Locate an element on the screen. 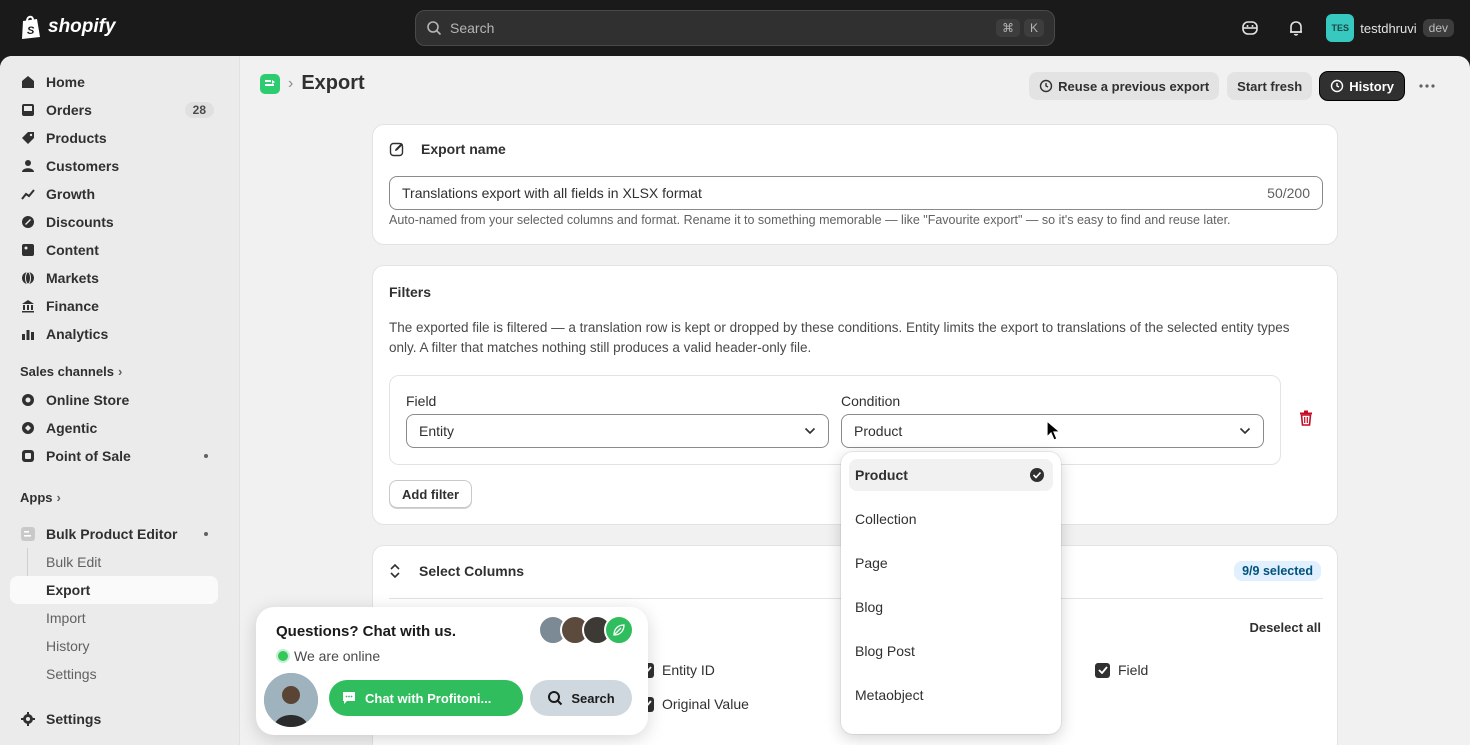 This screenshot has height=745, width=1470. sidebar-item-products: Products is located at coordinates (114, 138).